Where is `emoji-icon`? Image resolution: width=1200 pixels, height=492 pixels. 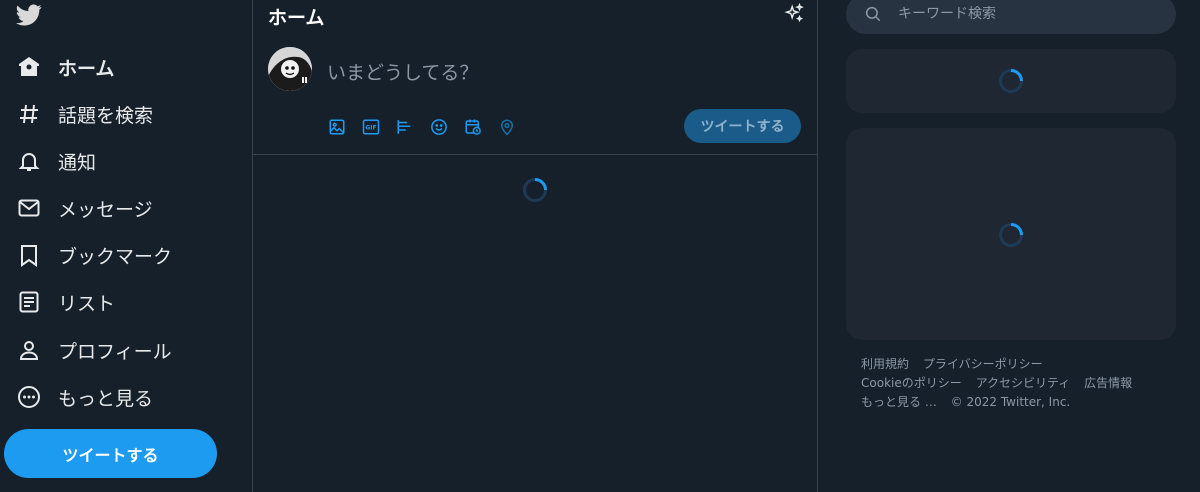
emoji-icon is located at coordinates (439, 127).